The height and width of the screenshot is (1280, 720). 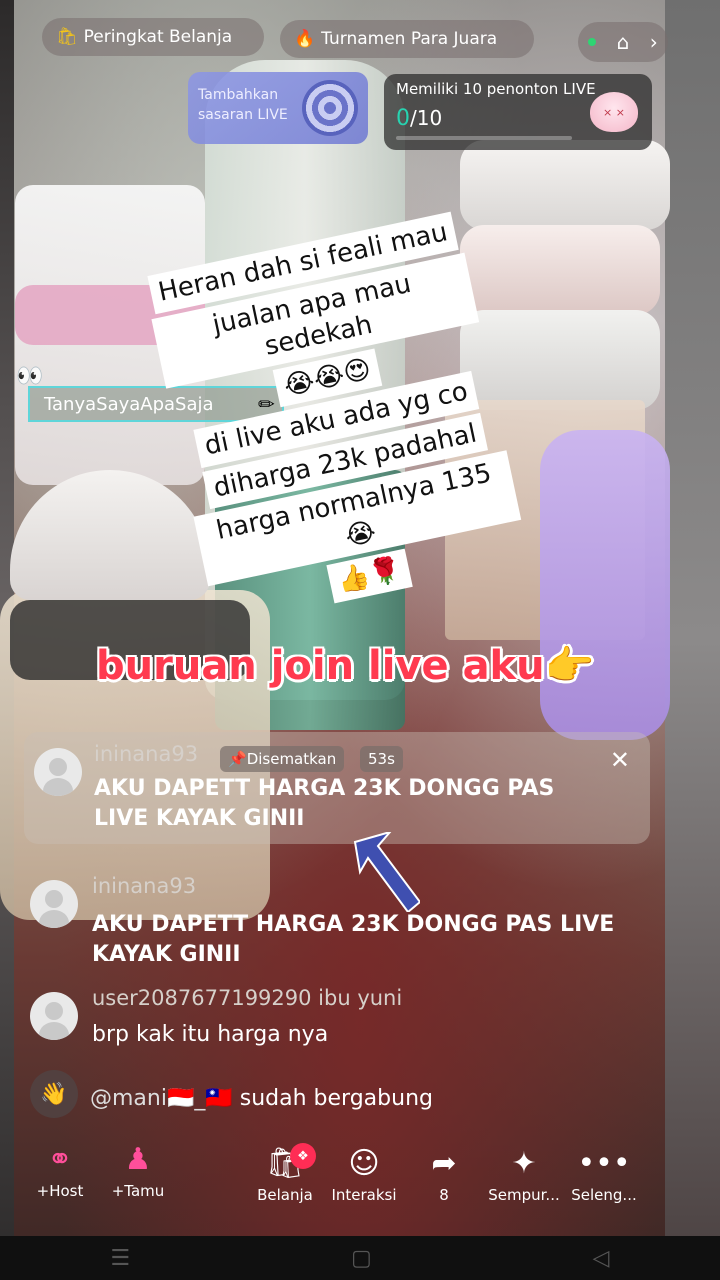 I want to click on live-status-dot, so click(x=592, y=42).